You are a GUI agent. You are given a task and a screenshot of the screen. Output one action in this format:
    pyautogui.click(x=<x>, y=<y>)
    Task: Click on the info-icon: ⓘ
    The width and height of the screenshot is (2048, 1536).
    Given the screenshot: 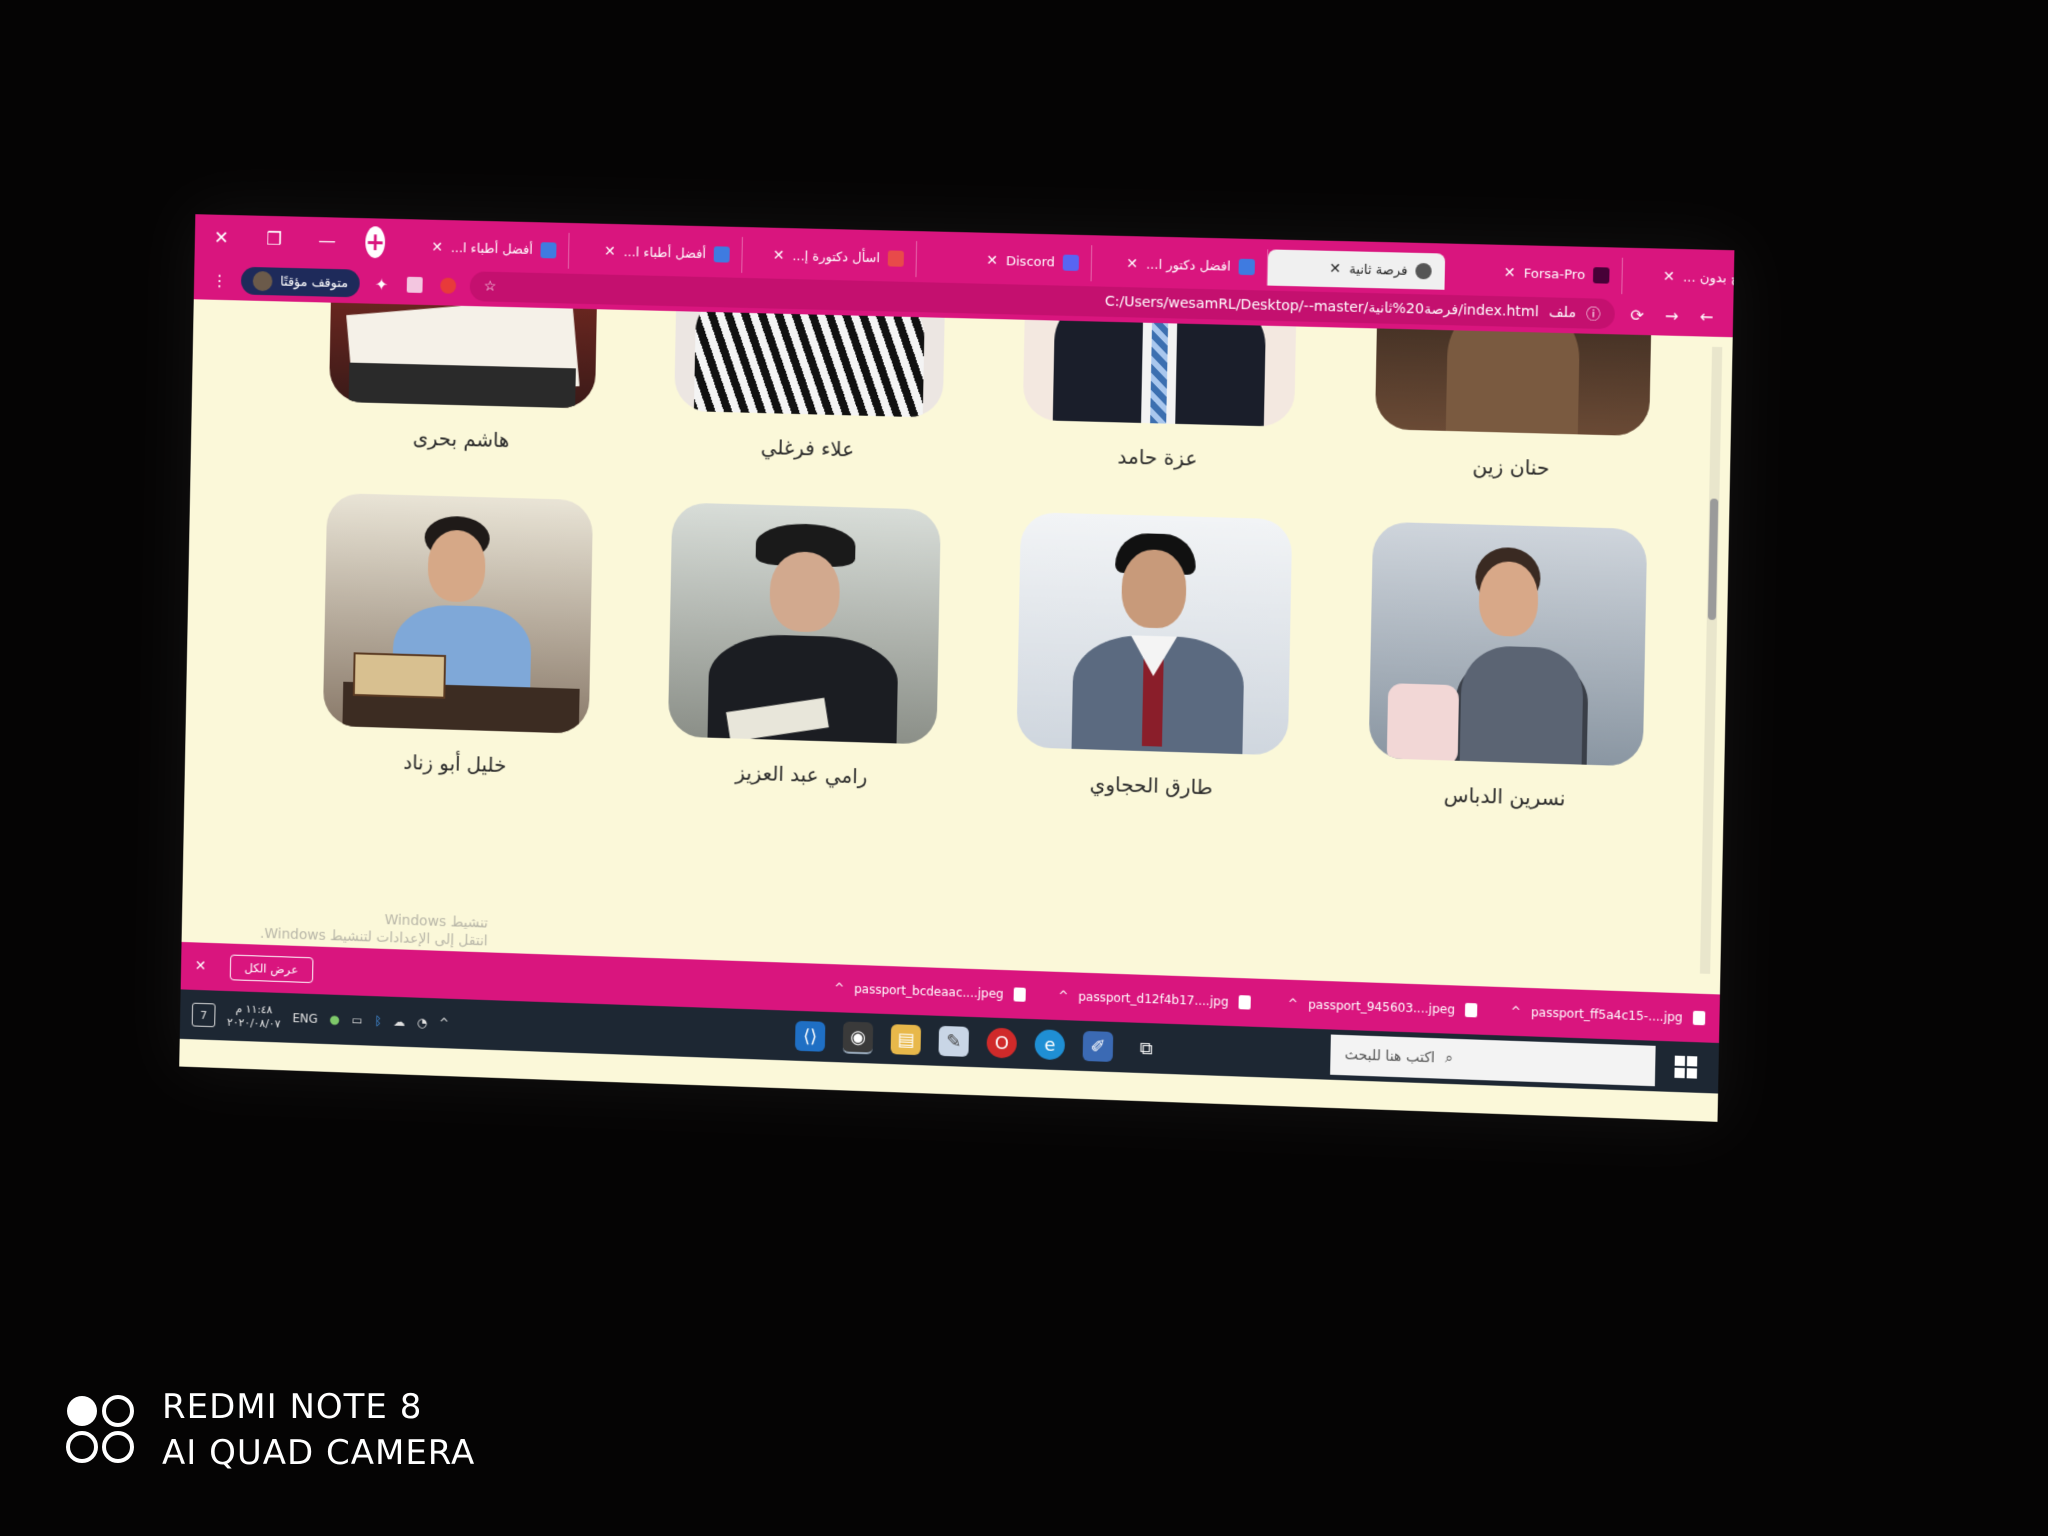 What is the action you would take?
    pyautogui.click(x=1593, y=313)
    